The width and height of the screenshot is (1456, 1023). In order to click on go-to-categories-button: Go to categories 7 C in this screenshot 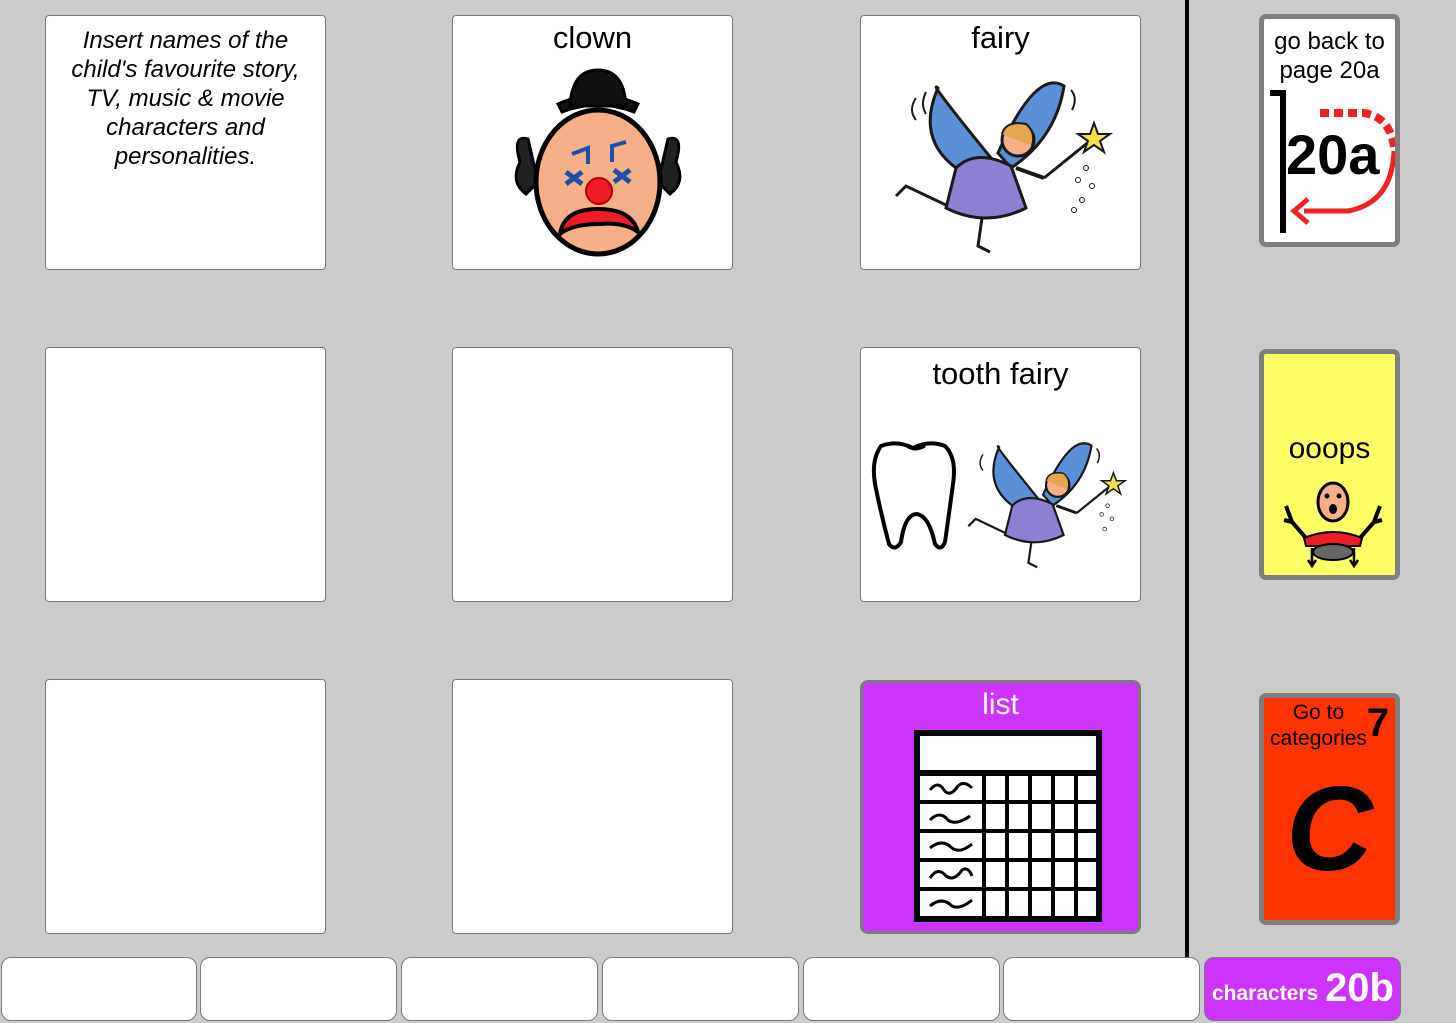, I will do `click(1329, 809)`.